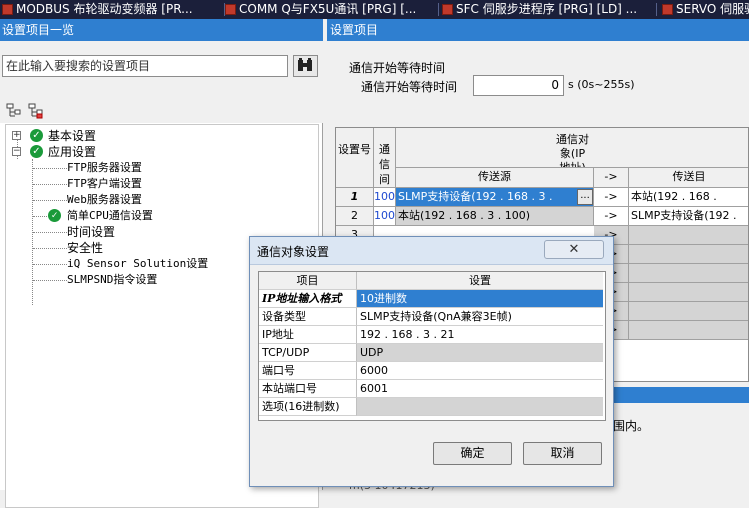  I want to click on row-item: 本站端口号, so click(308, 389).